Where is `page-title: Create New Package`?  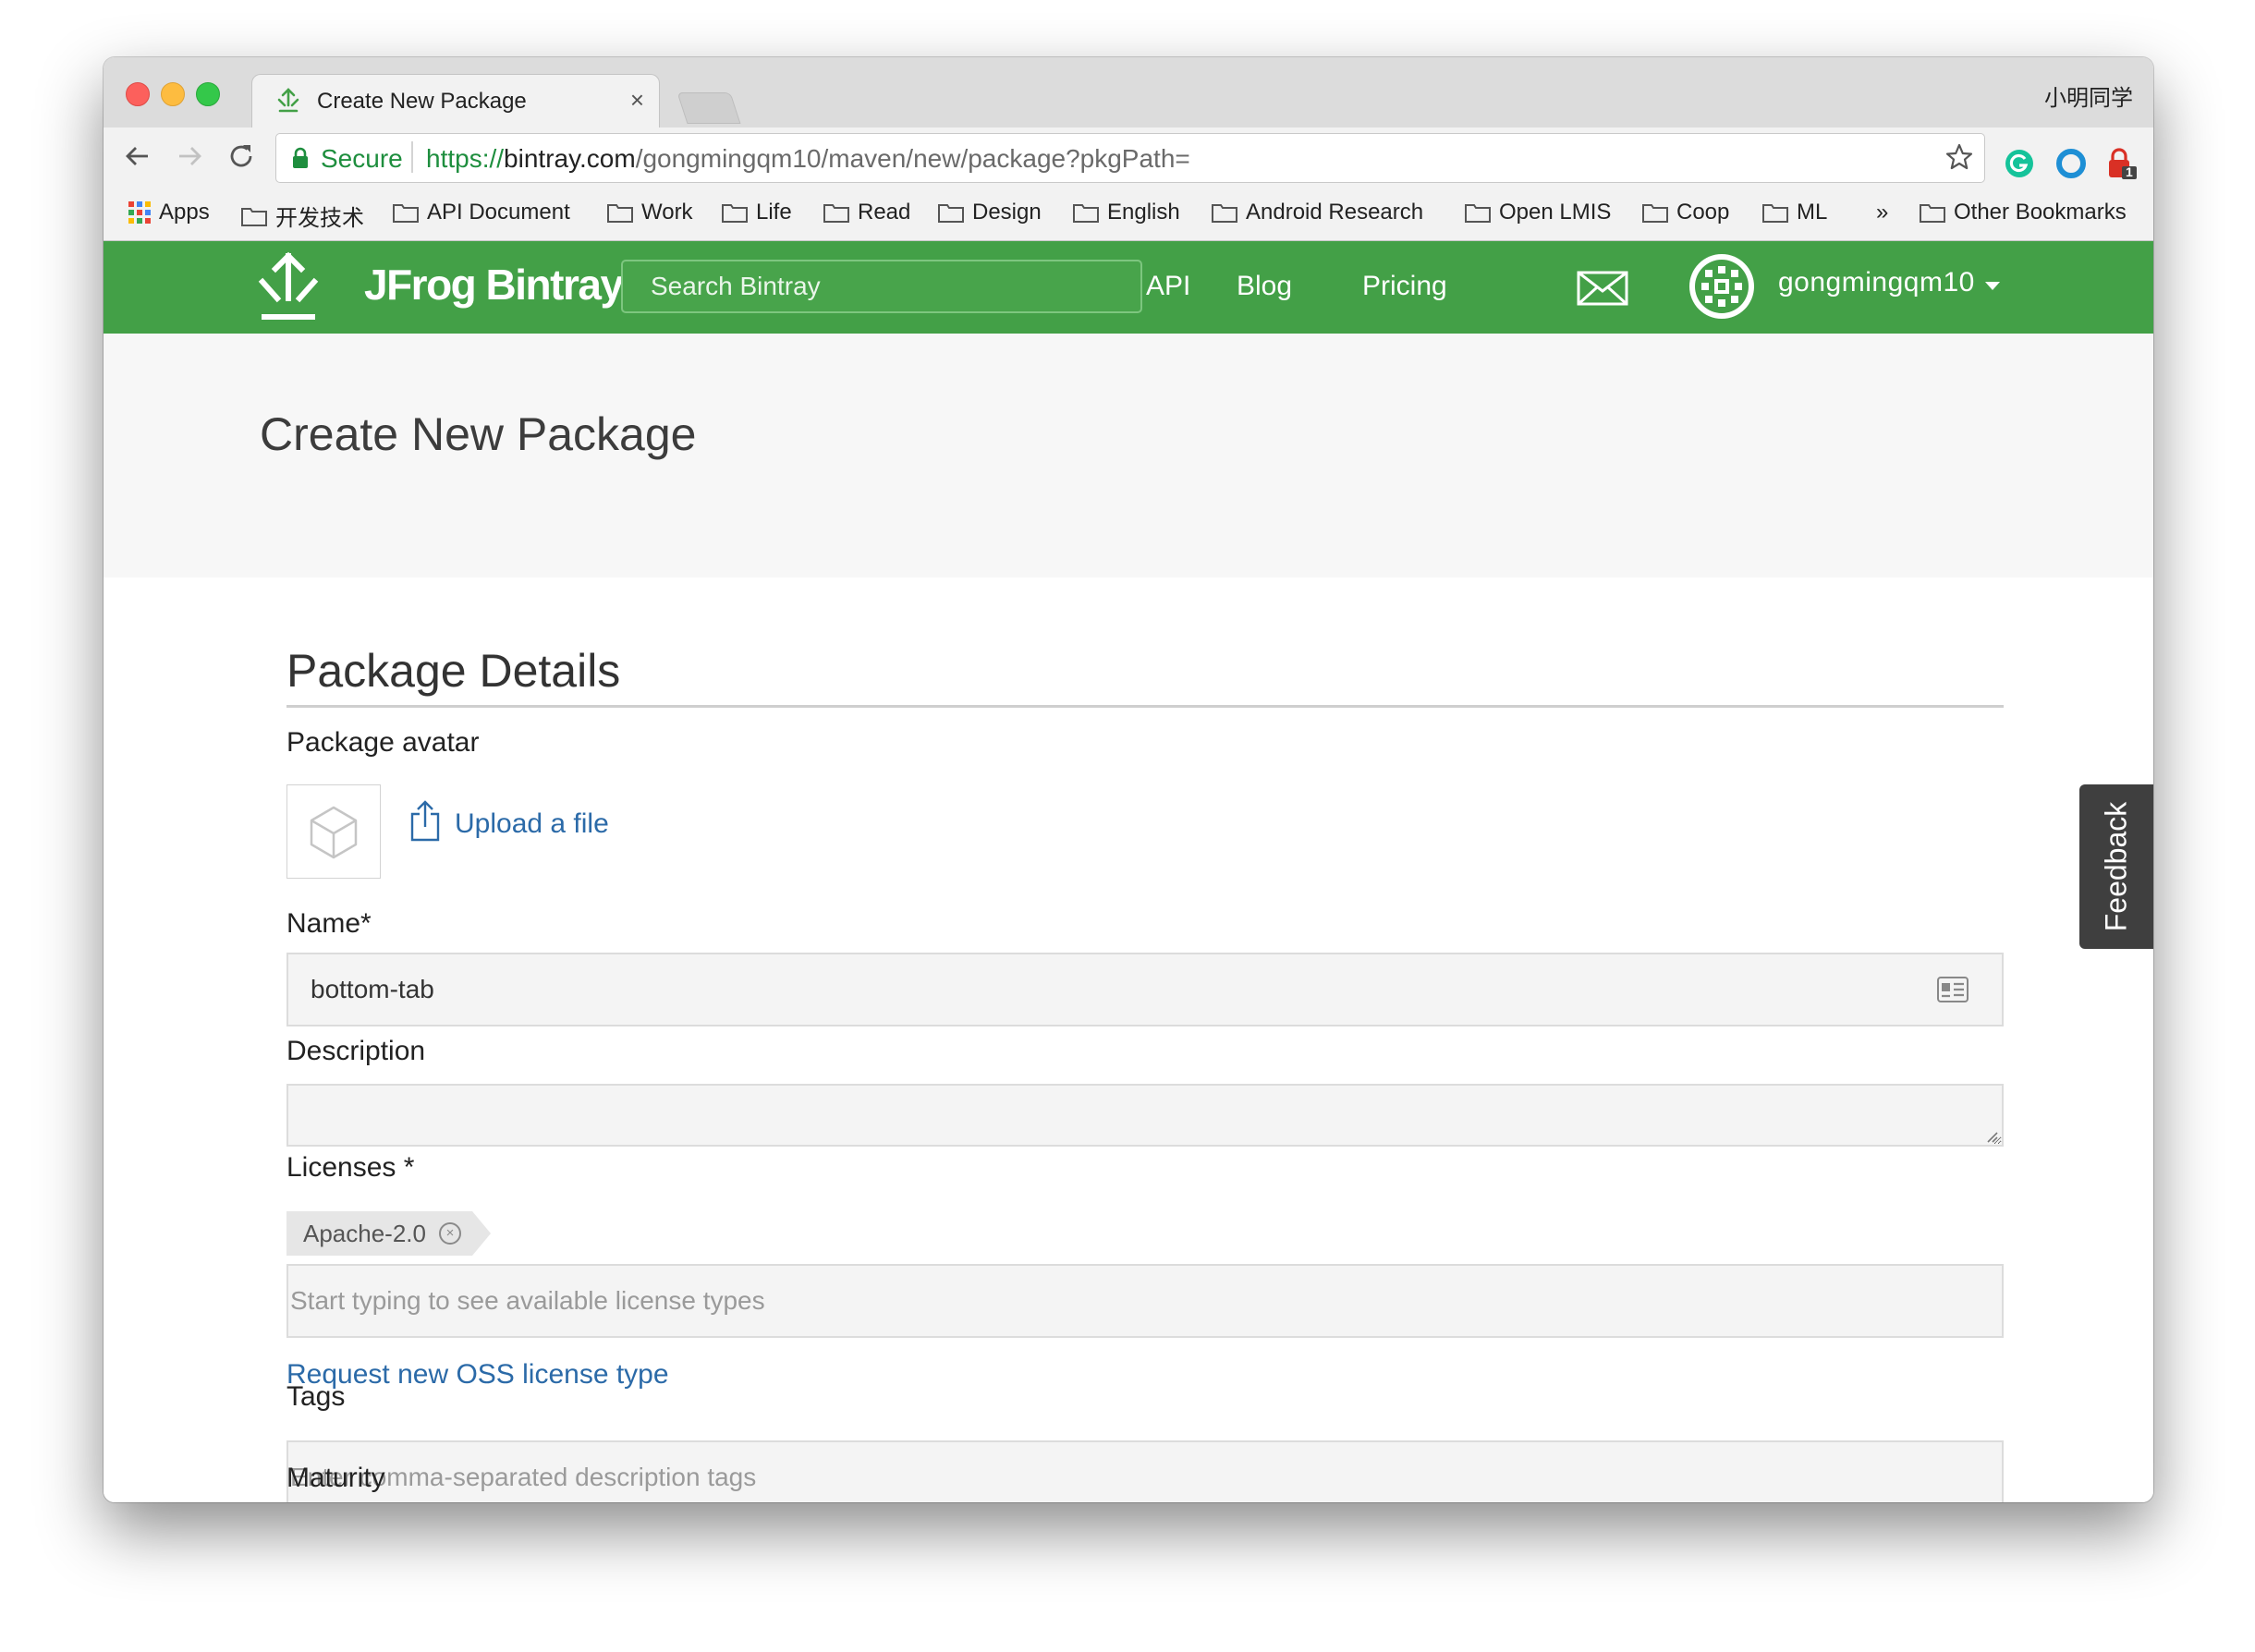
page-title: Create New Package is located at coordinates (478, 434).